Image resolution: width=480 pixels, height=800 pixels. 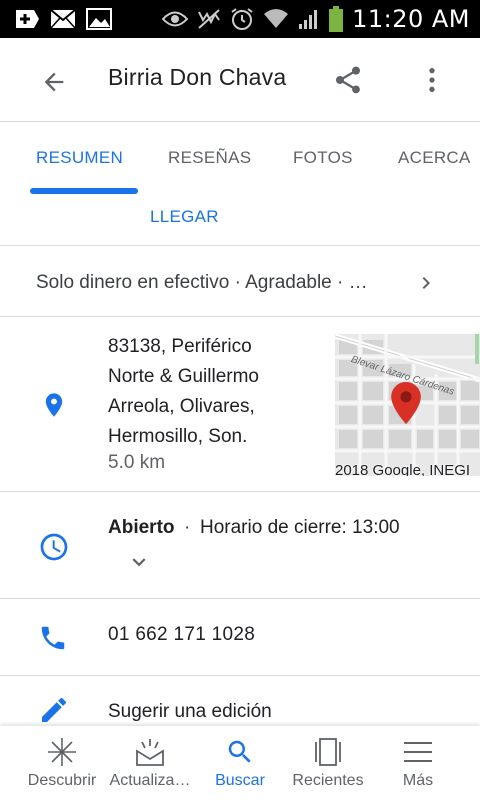 What do you see at coordinates (180, 346) in the screenshot?
I see `address-line: 83138, Periférico` at bounding box center [180, 346].